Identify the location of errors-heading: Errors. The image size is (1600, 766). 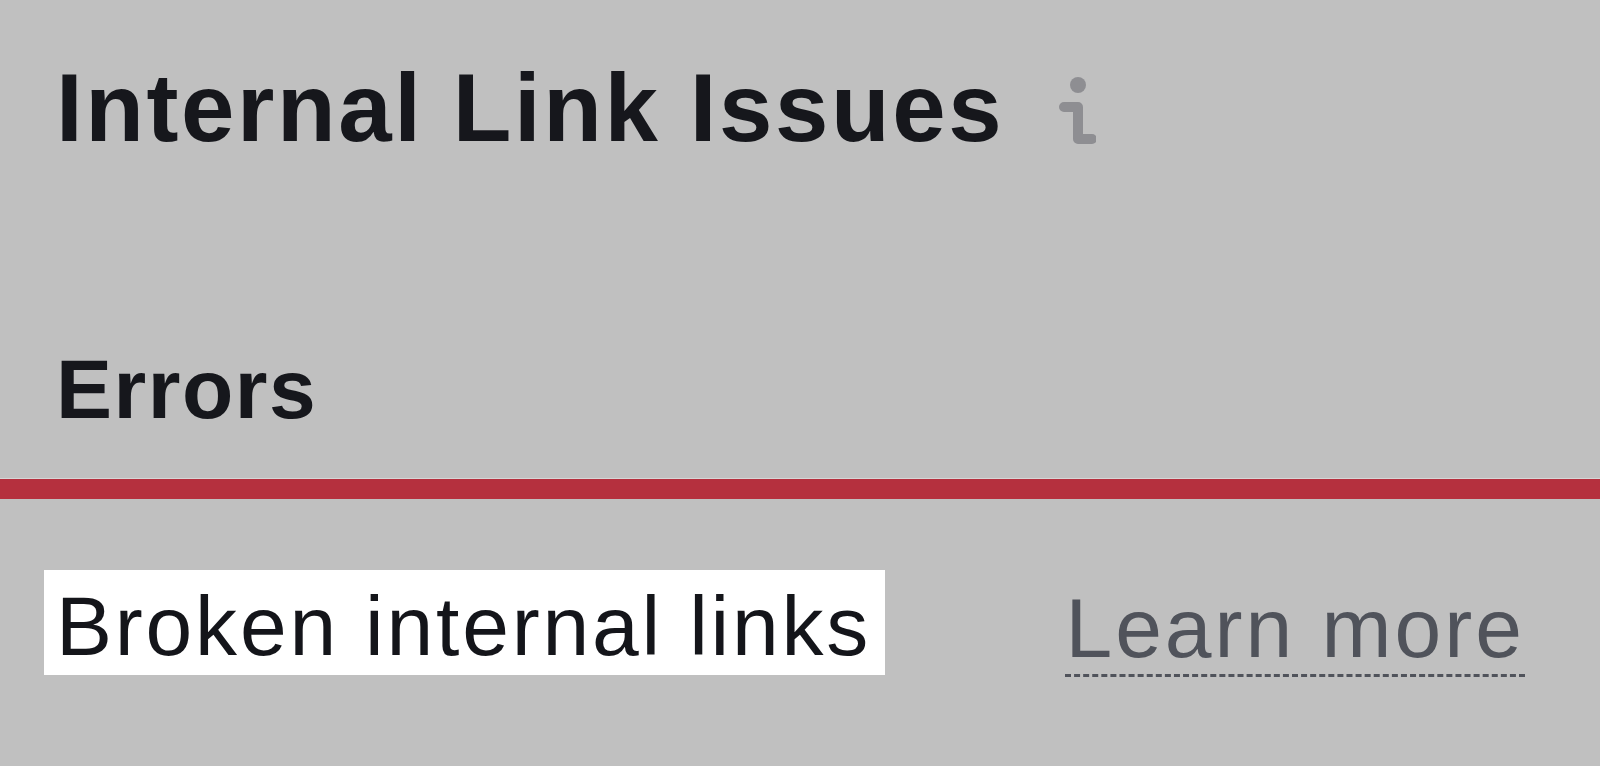
(187, 389).